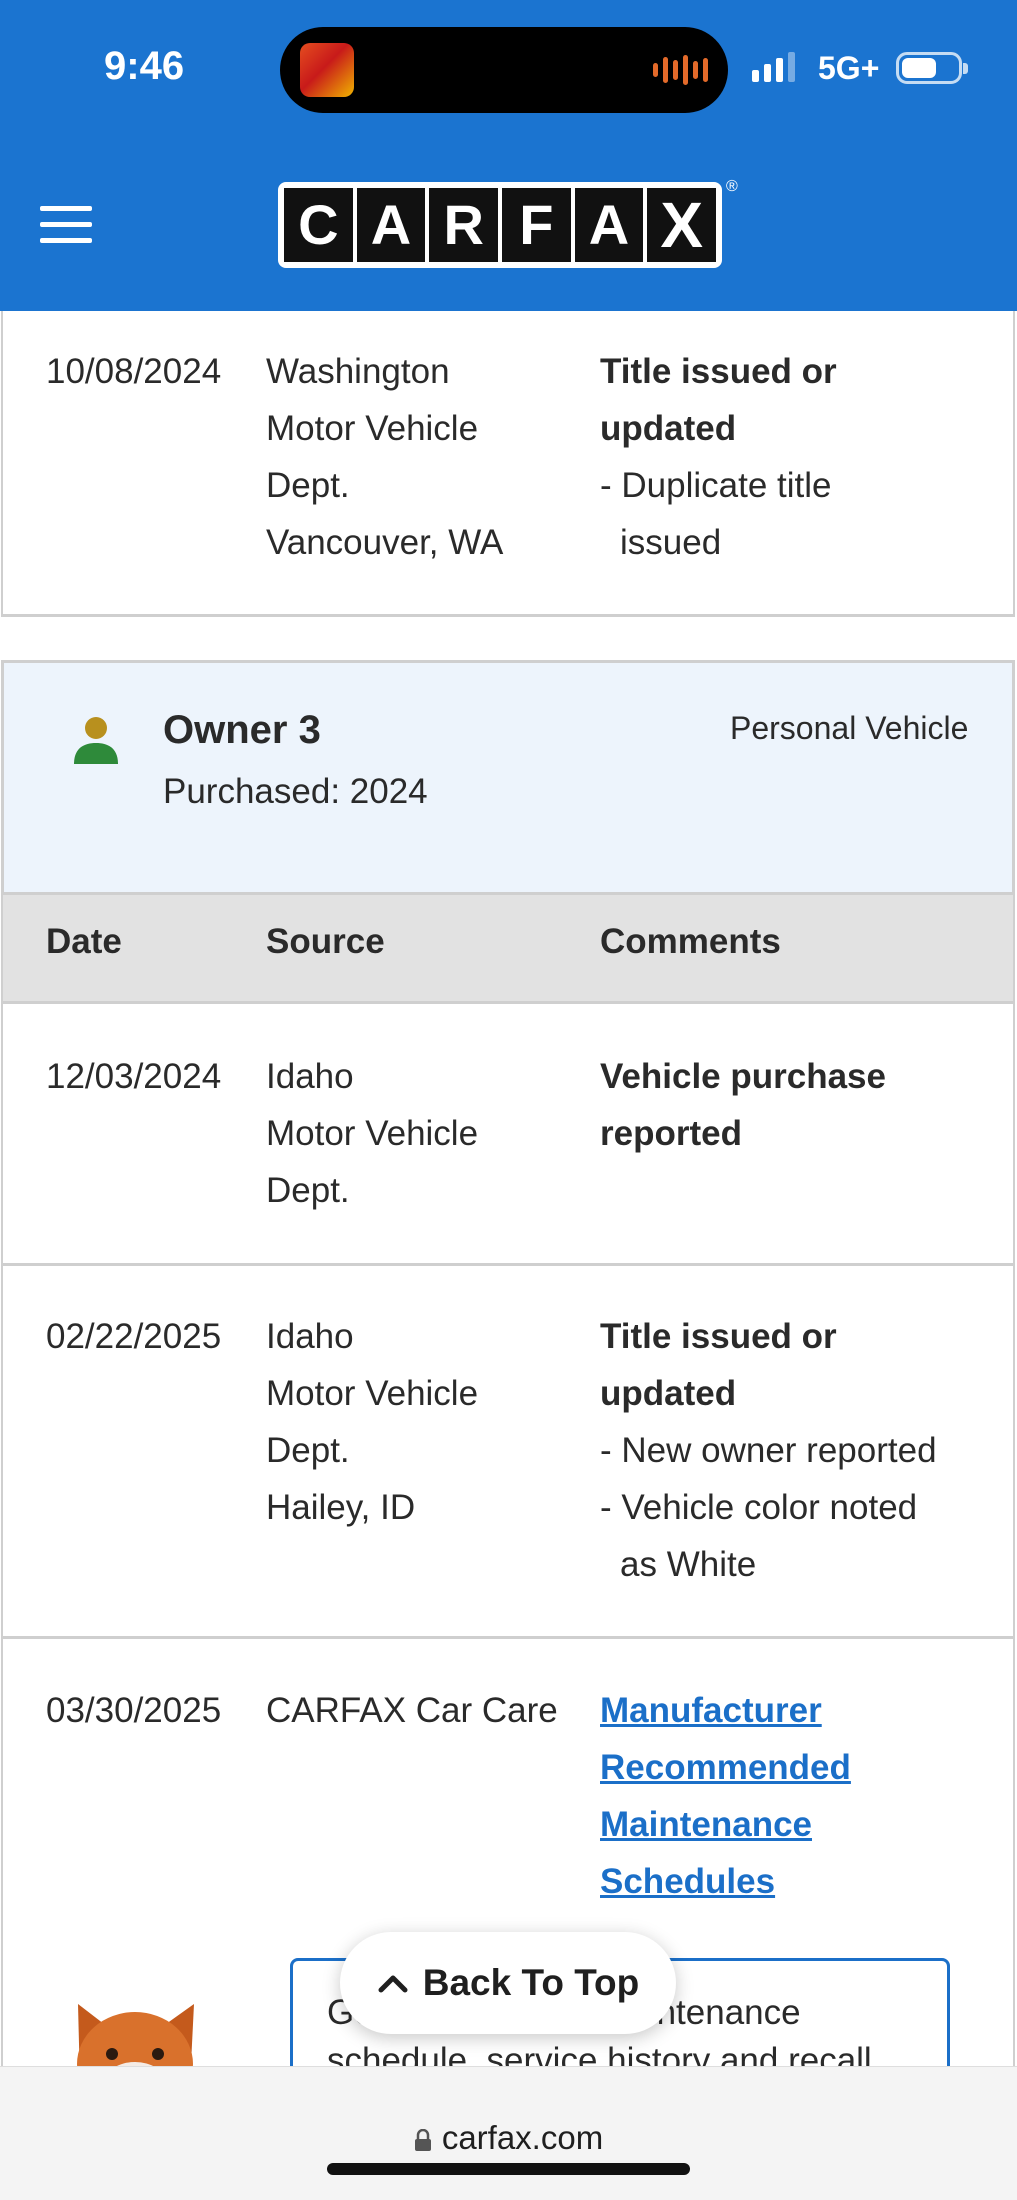  What do you see at coordinates (134, 1336) in the screenshot?
I see `record-date: 02/22/2025` at bounding box center [134, 1336].